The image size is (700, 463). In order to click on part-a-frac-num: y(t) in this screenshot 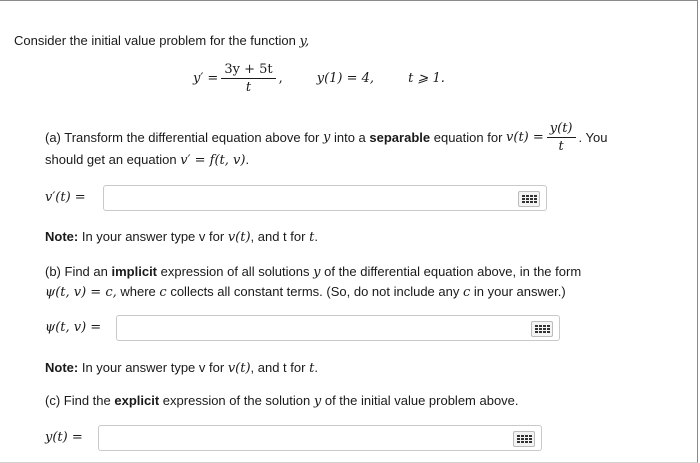, I will do `click(561, 129)`.